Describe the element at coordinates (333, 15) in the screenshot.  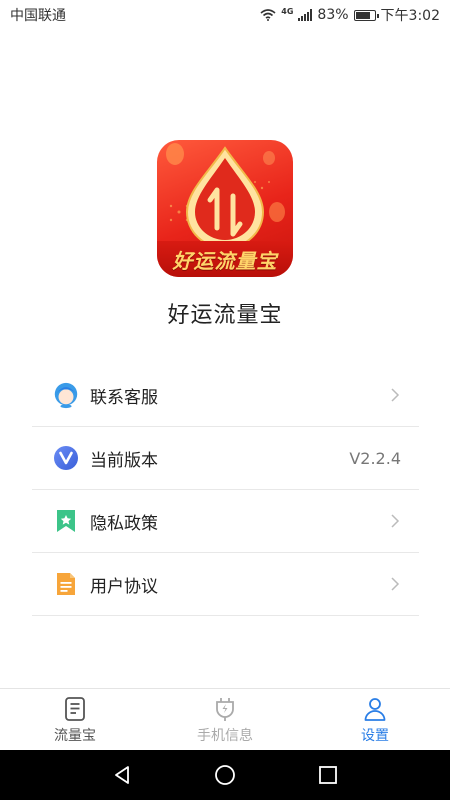
I see `battery-percent: 83%` at that location.